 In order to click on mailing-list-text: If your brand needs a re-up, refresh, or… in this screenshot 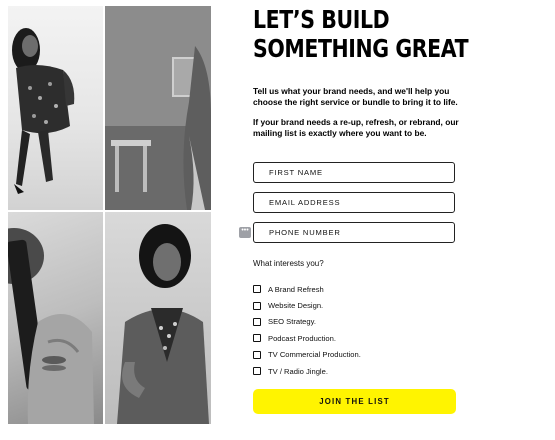, I will do `click(356, 127)`.